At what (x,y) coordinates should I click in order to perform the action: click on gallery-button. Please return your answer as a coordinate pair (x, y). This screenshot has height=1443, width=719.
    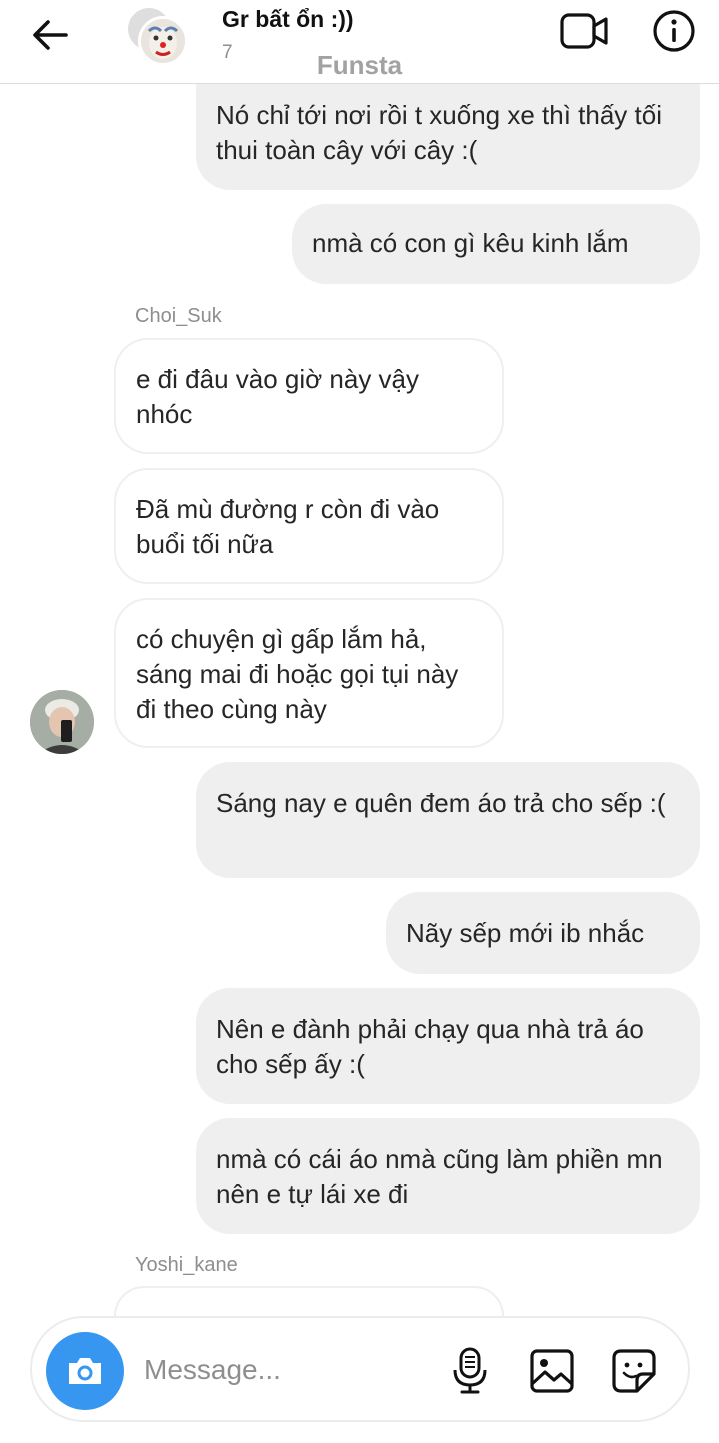
    Looking at the image, I should click on (552, 1371).